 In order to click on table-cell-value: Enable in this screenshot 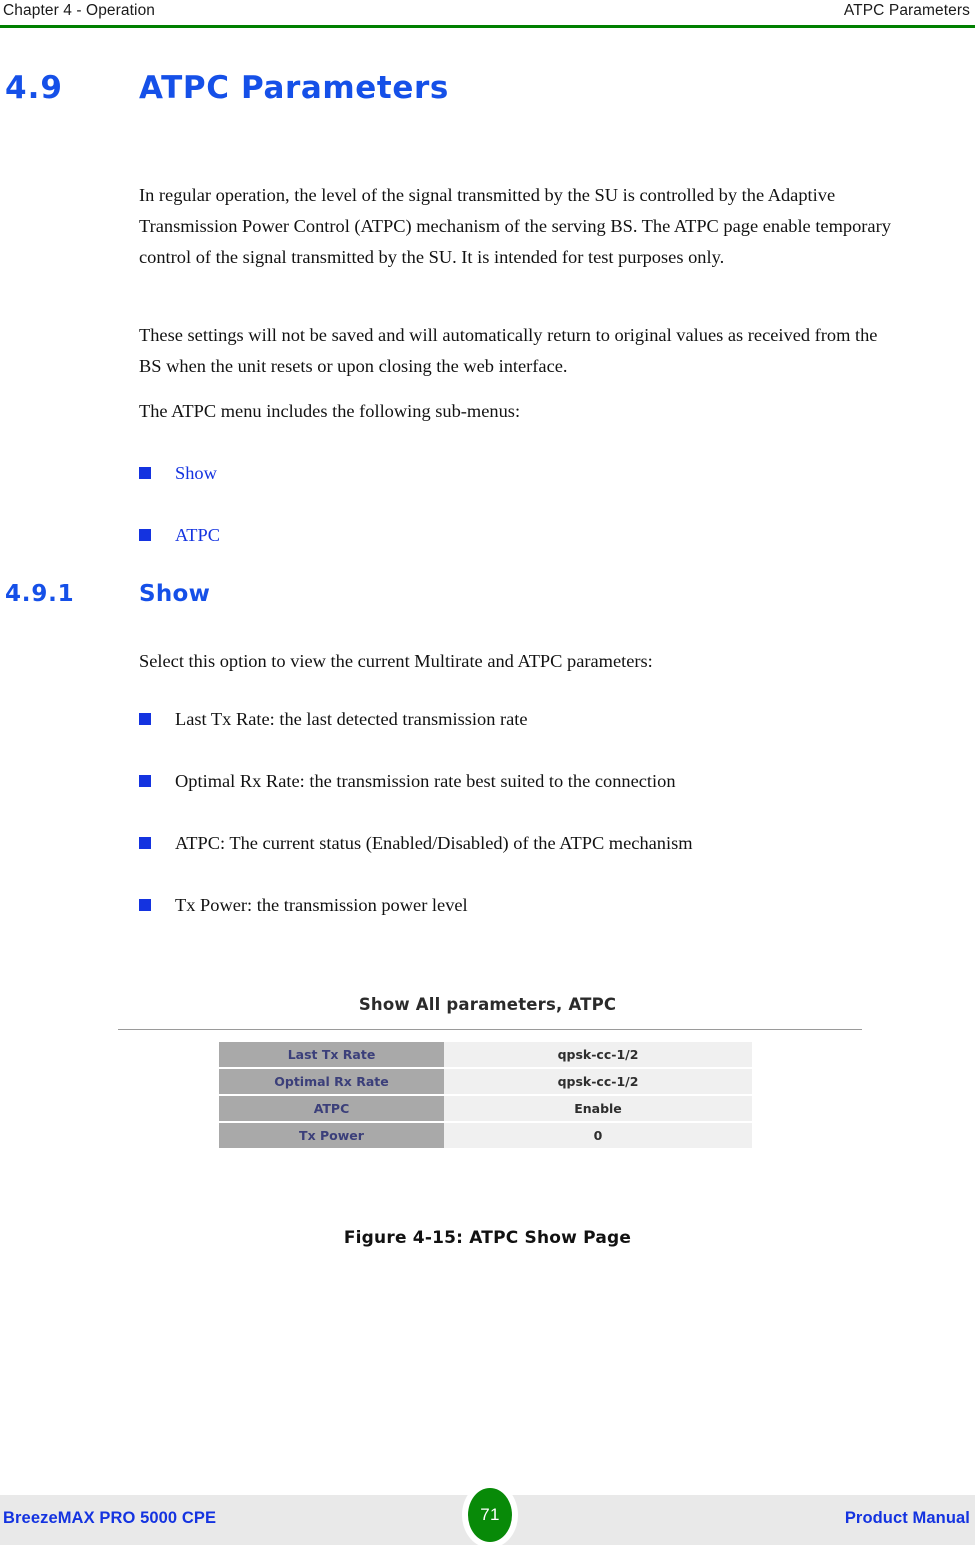, I will do `click(598, 1109)`.